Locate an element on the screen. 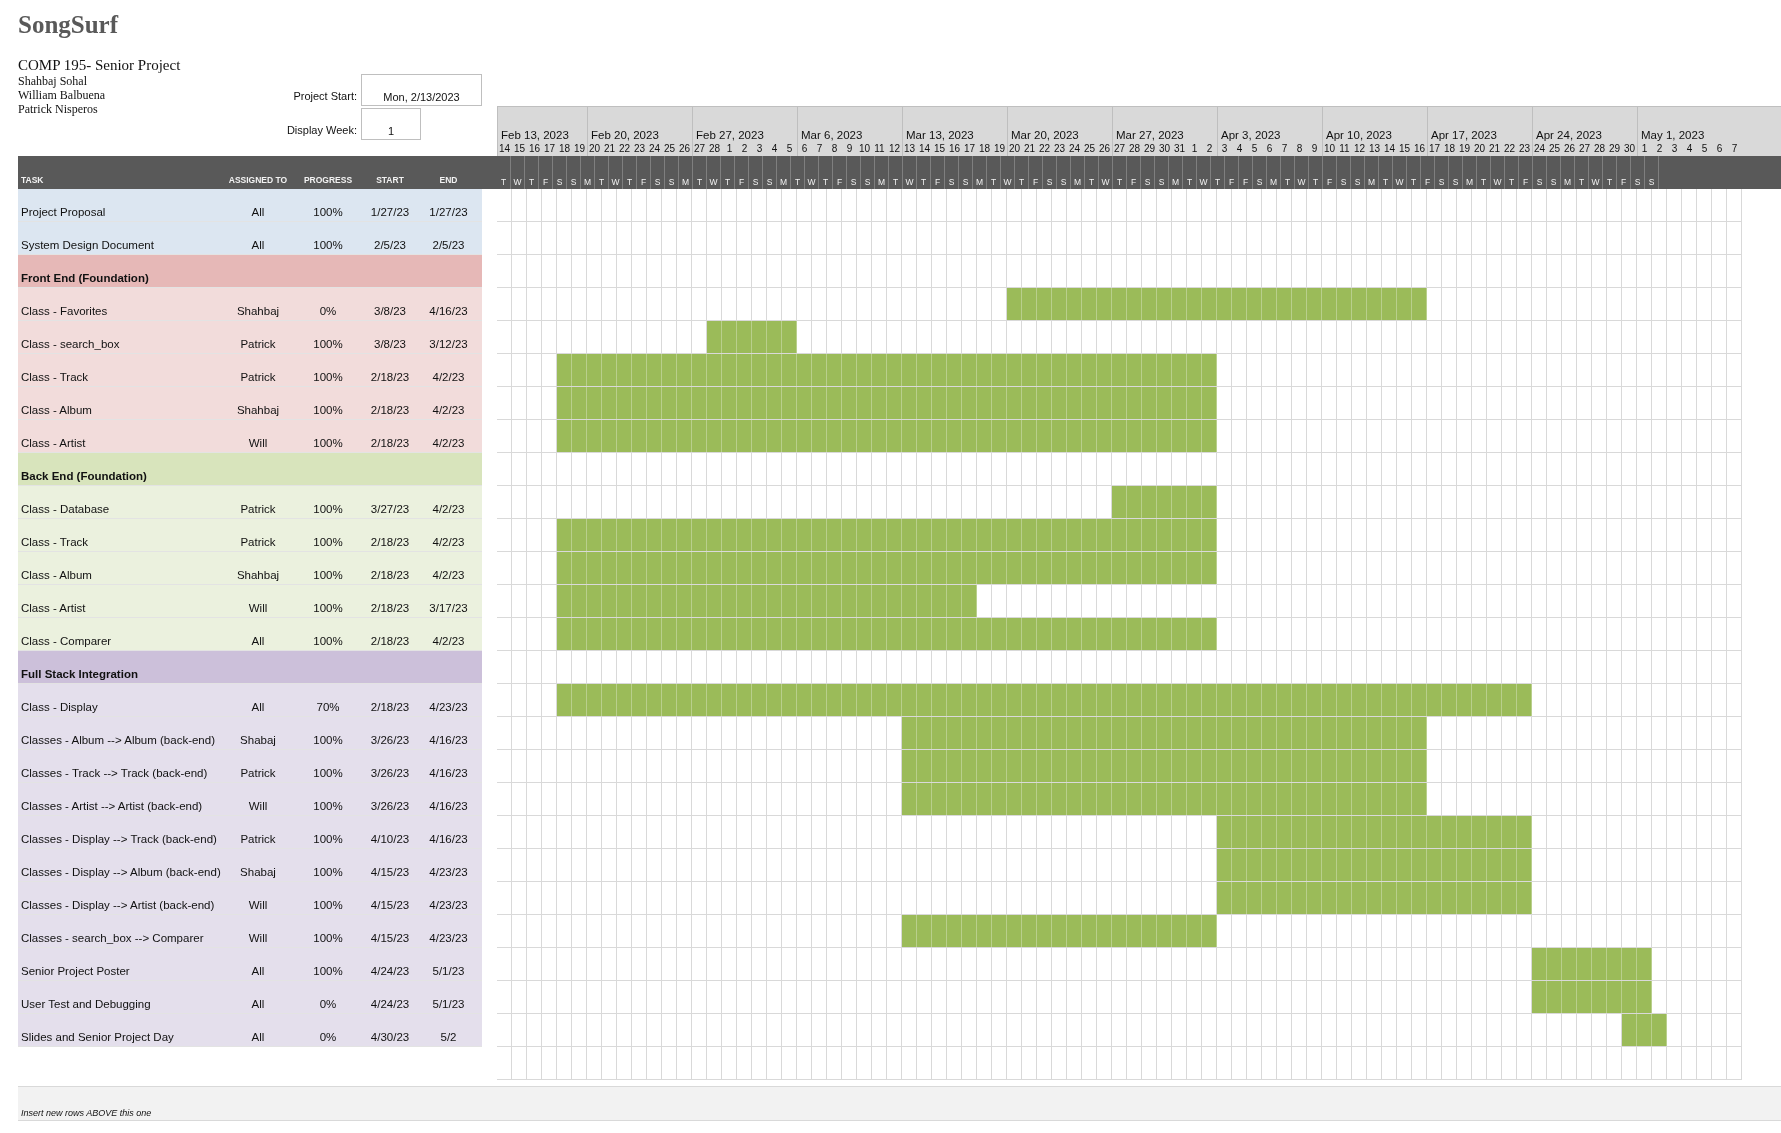 The image size is (1781, 1133). day-number: 25 is located at coordinates (1554, 149).